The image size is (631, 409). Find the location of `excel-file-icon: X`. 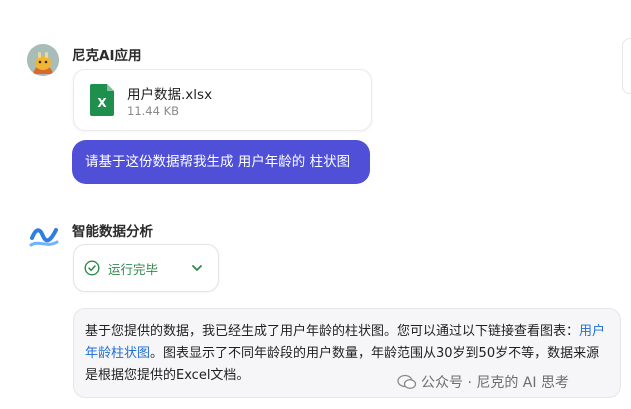

excel-file-icon: X is located at coordinates (102, 100).